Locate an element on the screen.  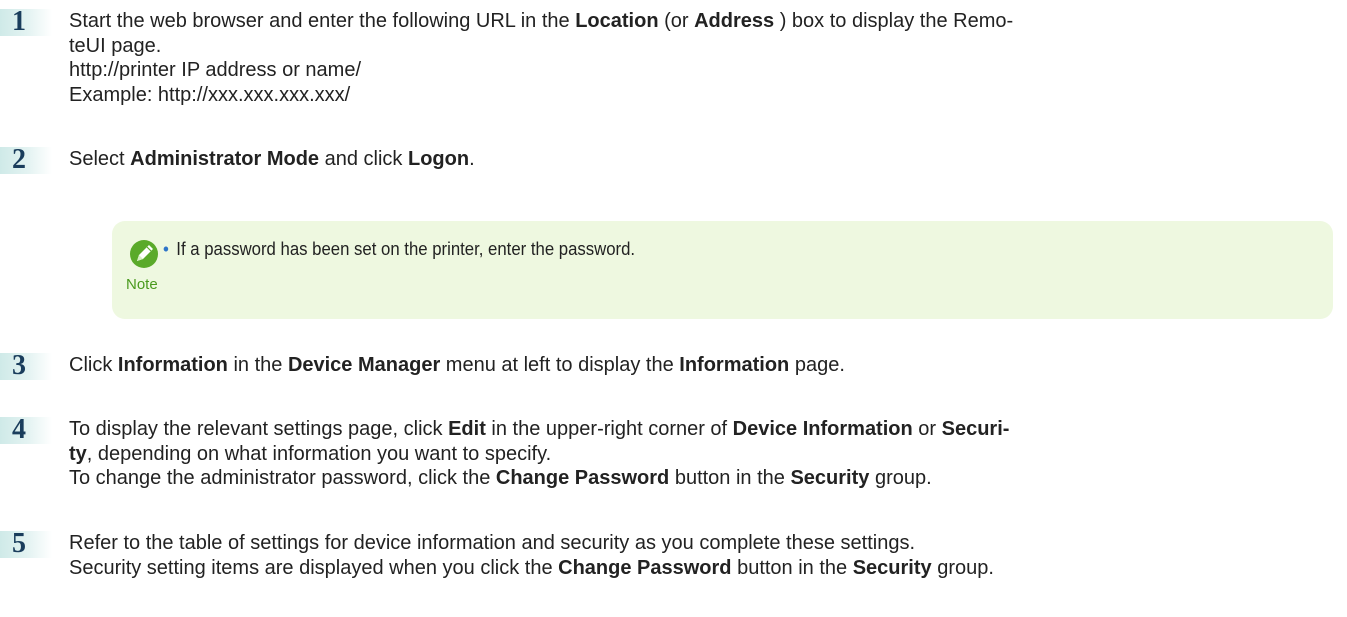
ui-term: Administrator Mode is located at coordinates (225, 159).